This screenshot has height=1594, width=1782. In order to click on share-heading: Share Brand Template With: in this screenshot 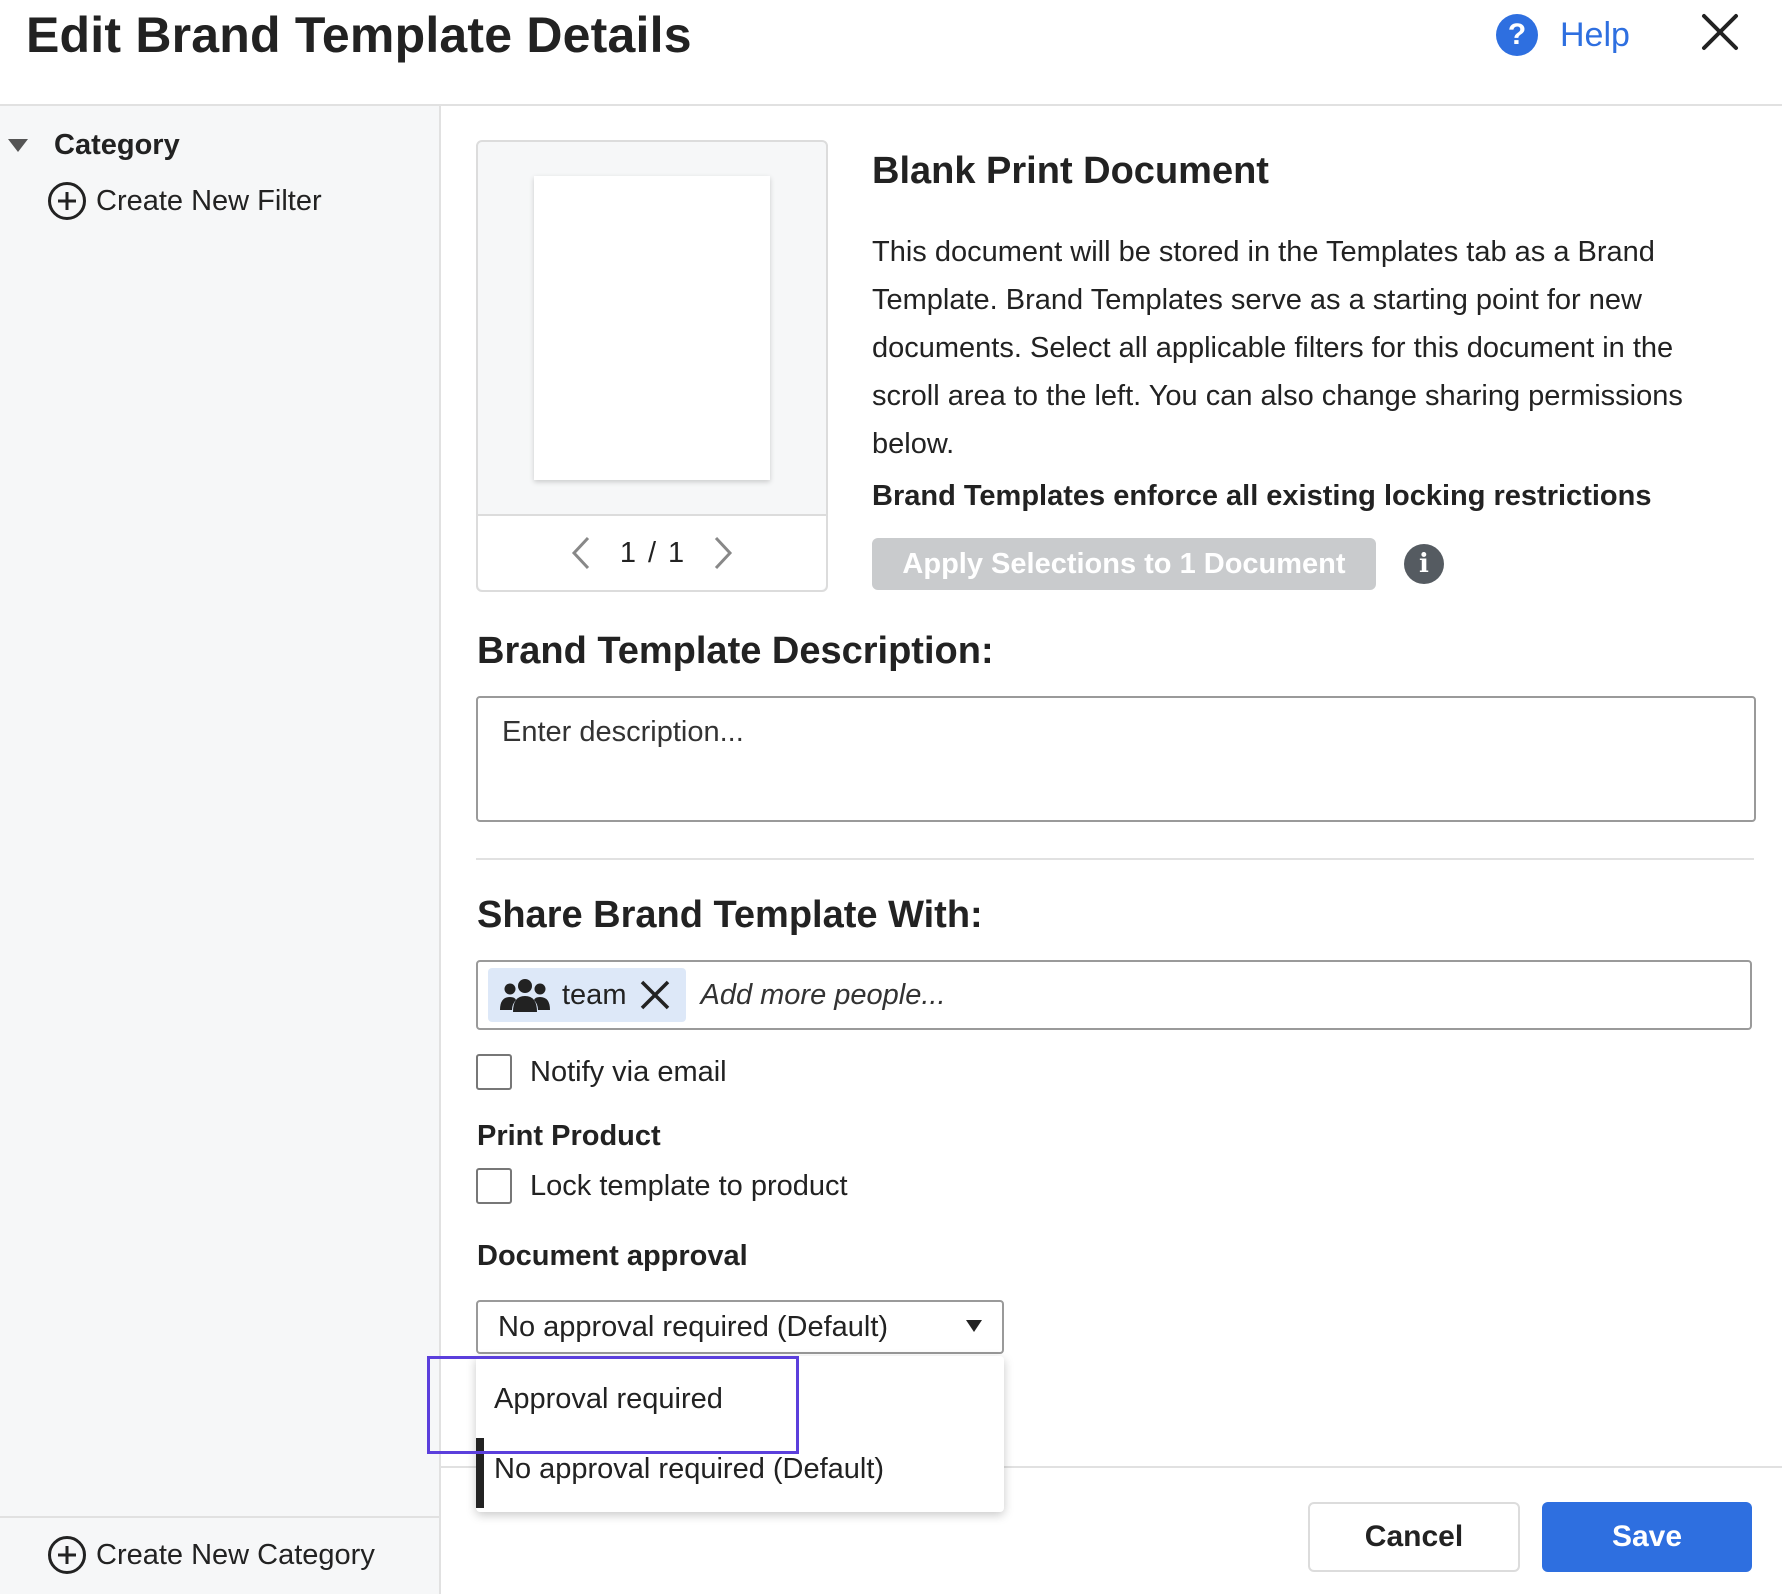, I will do `click(730, 915)`.